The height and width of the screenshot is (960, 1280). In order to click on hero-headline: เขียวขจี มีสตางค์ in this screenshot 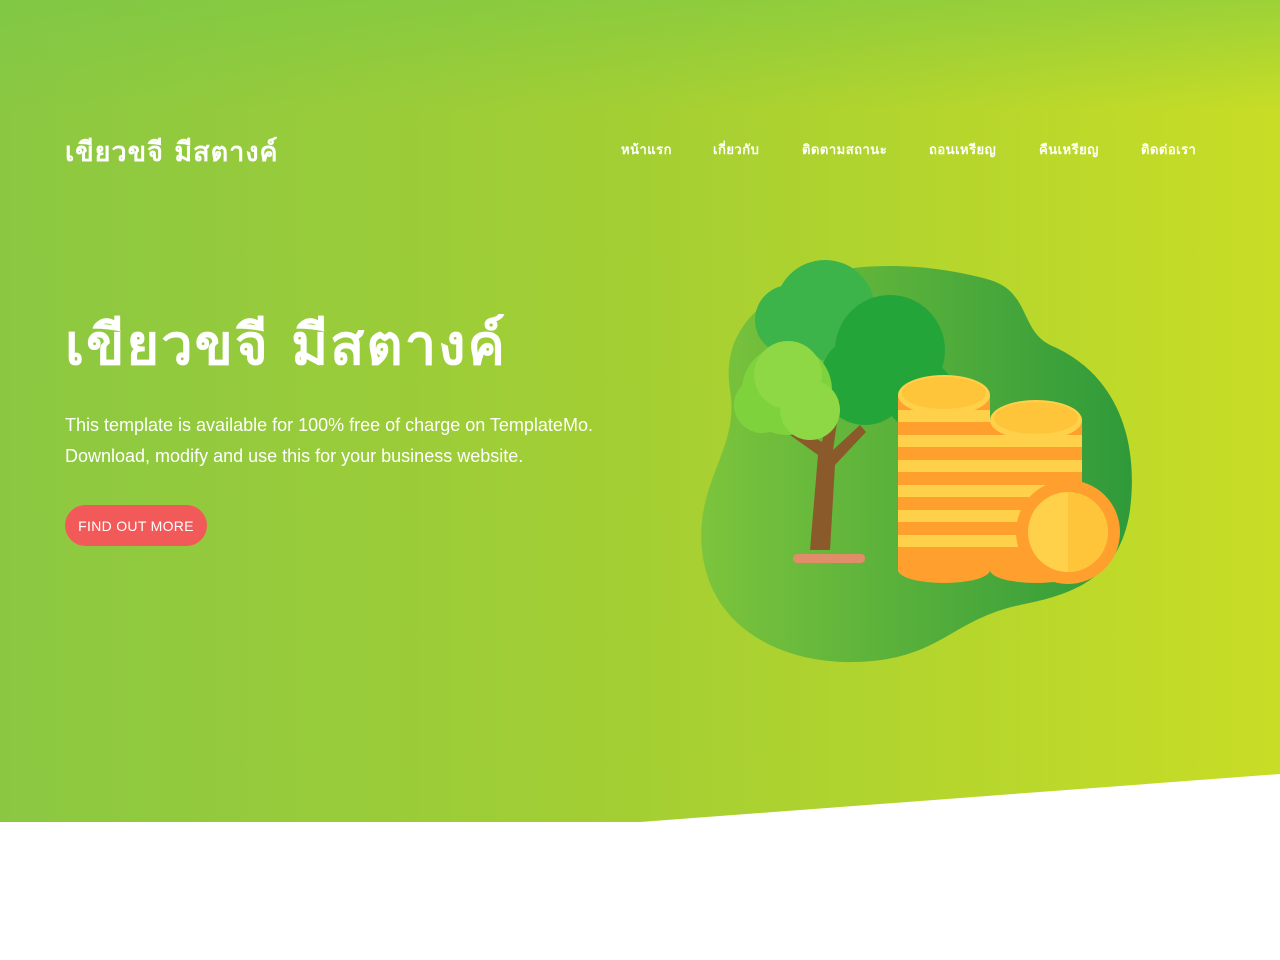, I will do `click(286, 345)`.